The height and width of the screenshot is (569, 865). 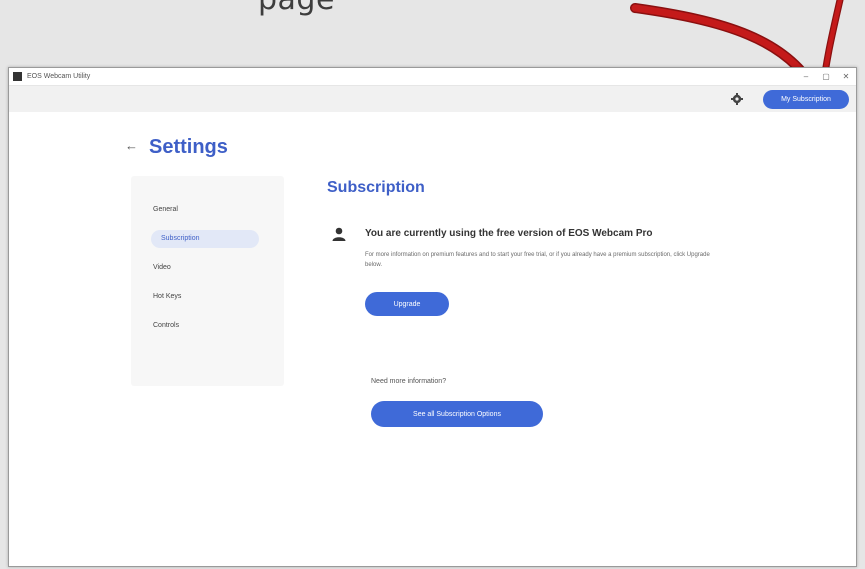 I want to click on nav-item-video: Video, so click(x=162, y=267).